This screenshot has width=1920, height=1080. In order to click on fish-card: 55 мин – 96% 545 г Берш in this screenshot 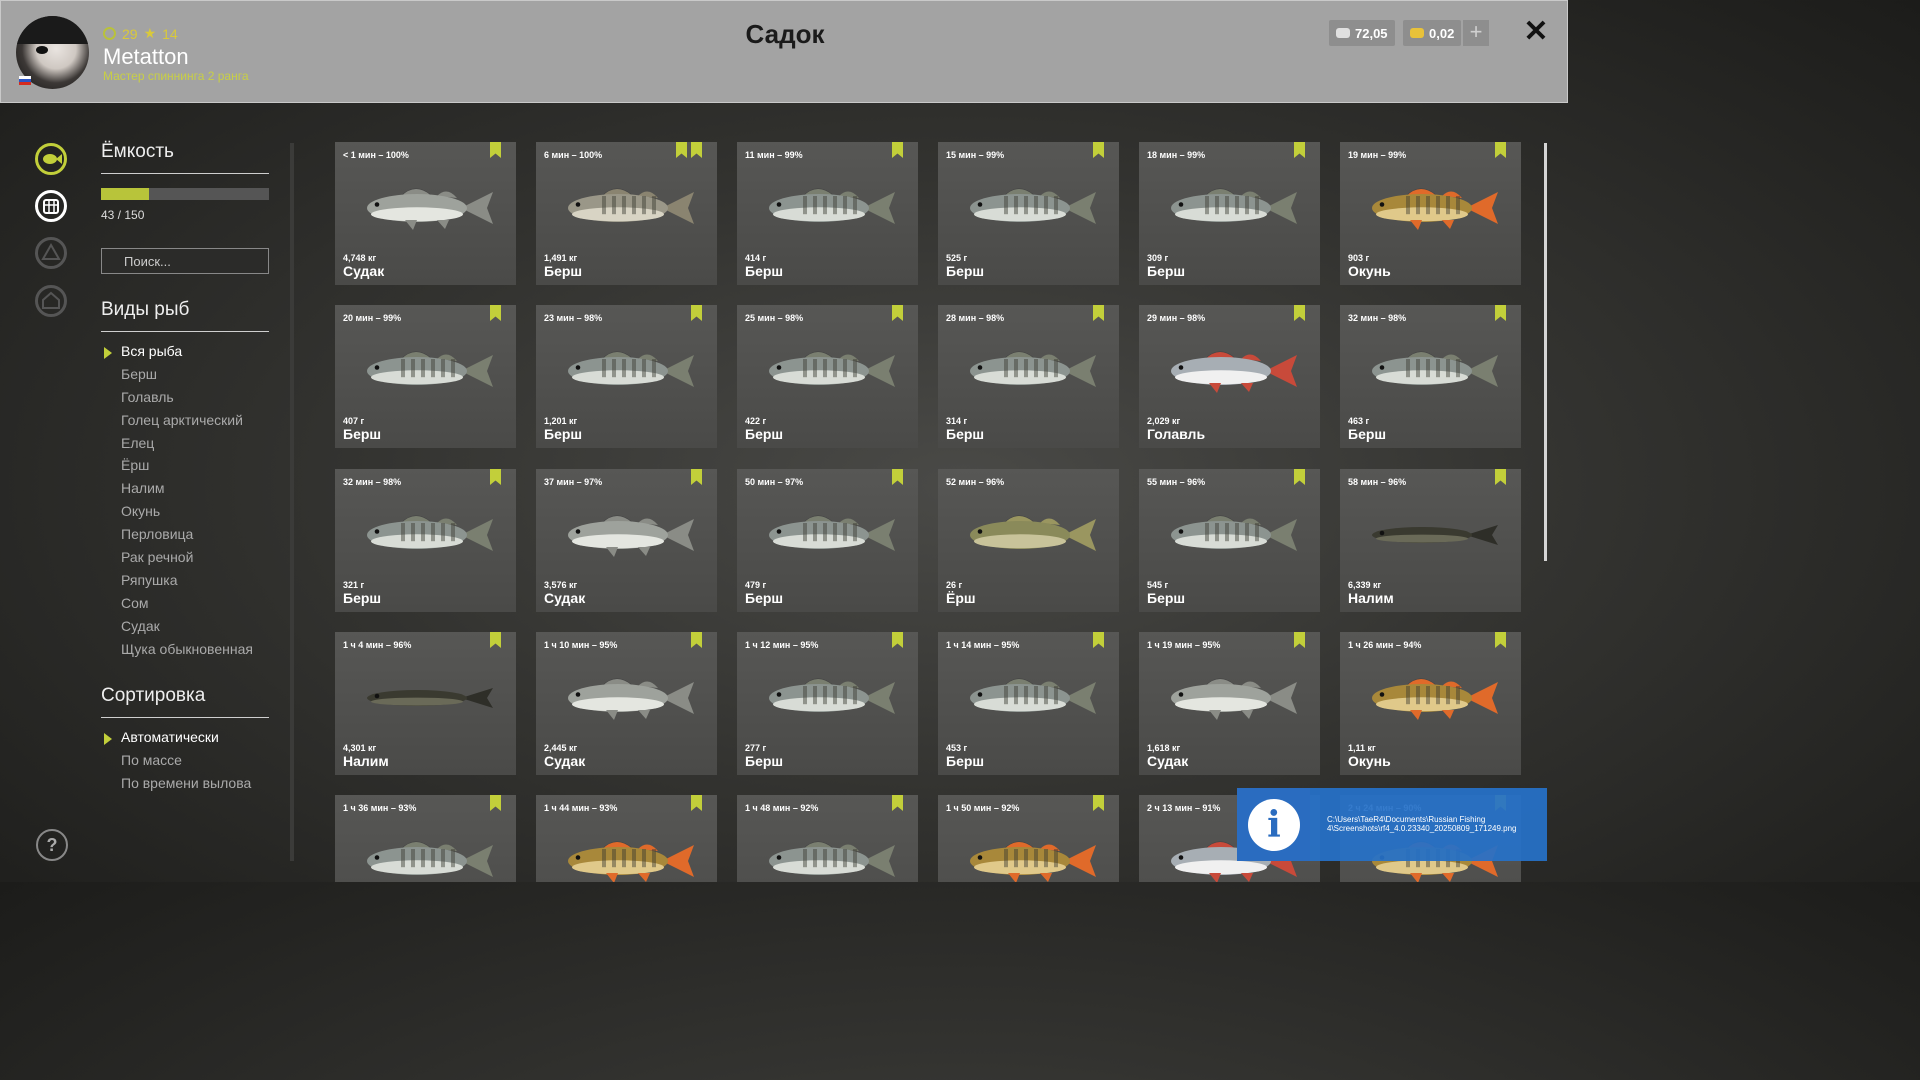, I will do `click(1229, 540)`.